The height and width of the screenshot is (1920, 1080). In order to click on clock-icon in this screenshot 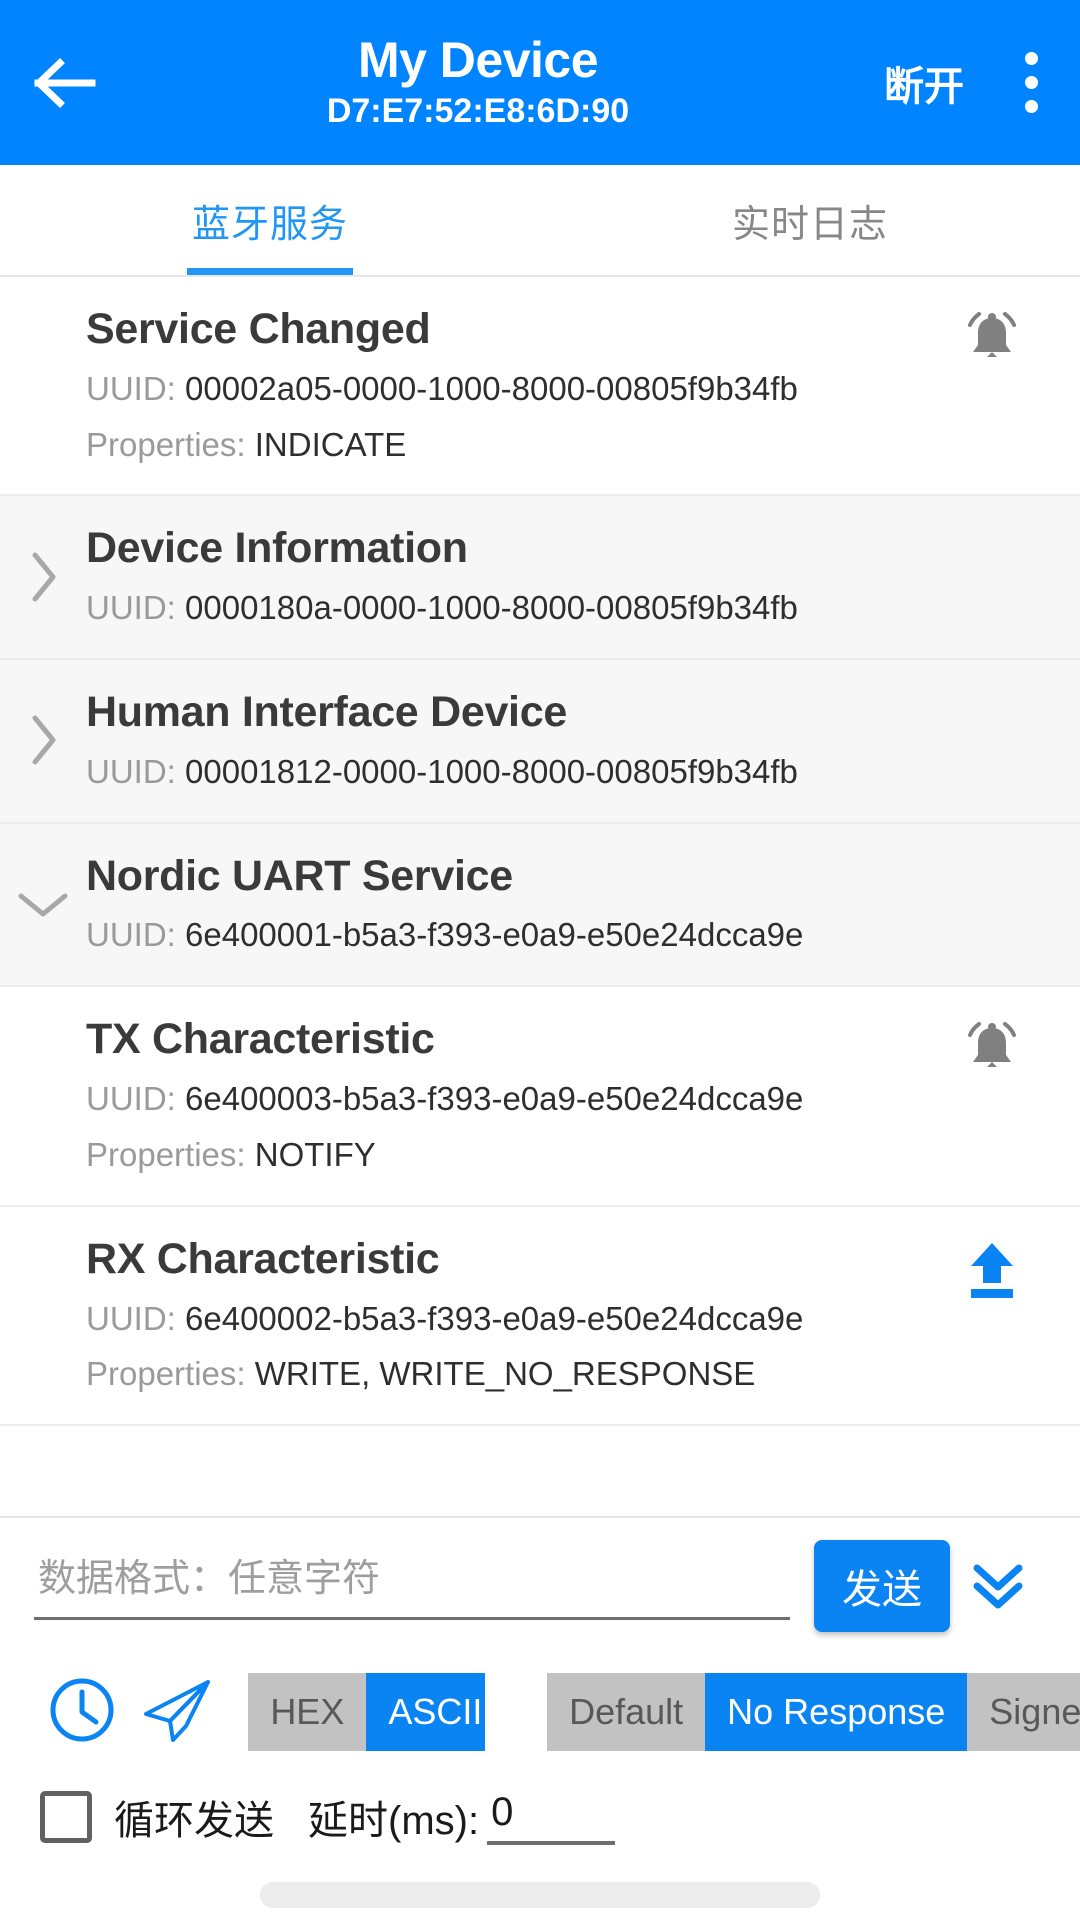, I will do `click(82, 1712)`.